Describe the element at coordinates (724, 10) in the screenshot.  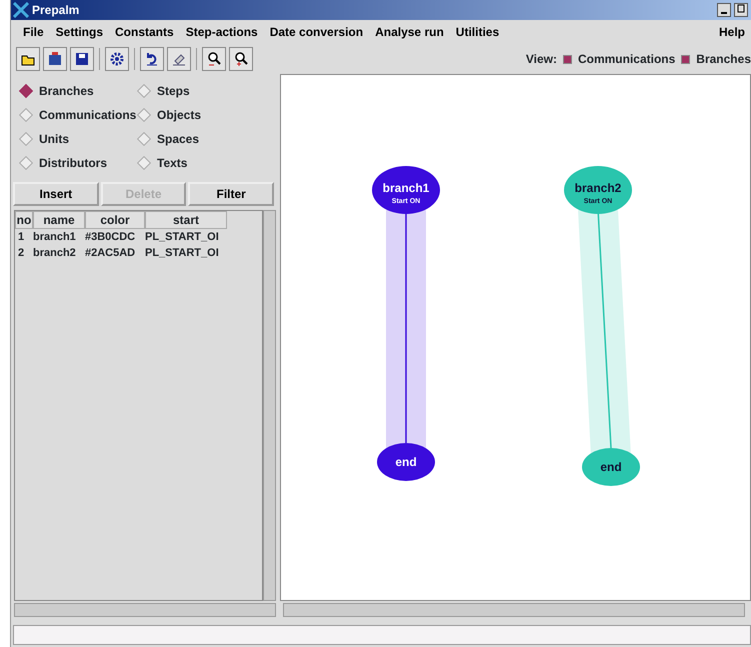
I see `minimize-button` at that location.